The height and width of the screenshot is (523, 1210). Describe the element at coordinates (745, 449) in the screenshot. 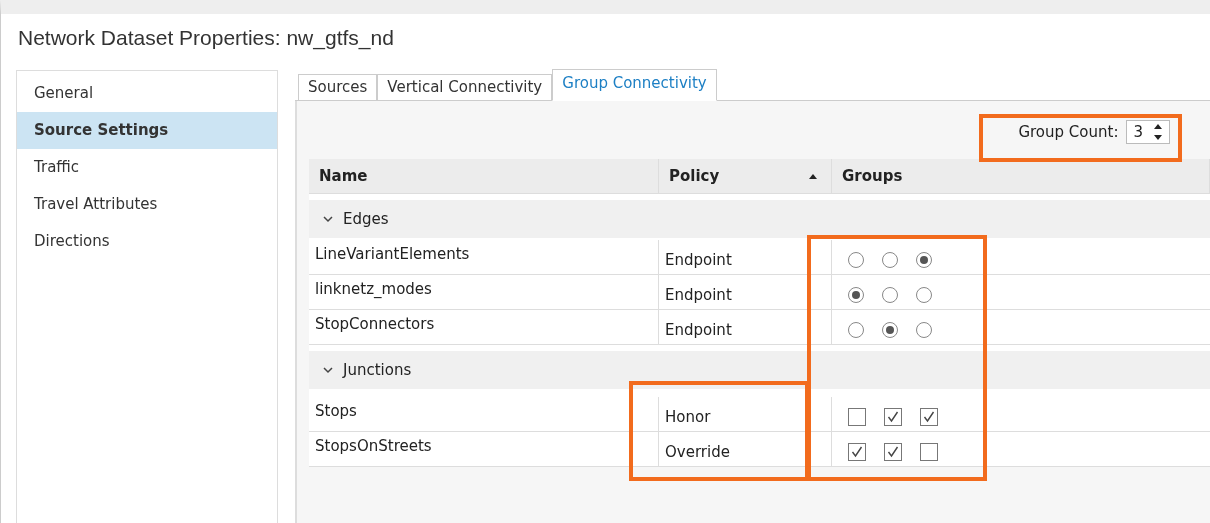

I see `table-cell: Override` at that location.